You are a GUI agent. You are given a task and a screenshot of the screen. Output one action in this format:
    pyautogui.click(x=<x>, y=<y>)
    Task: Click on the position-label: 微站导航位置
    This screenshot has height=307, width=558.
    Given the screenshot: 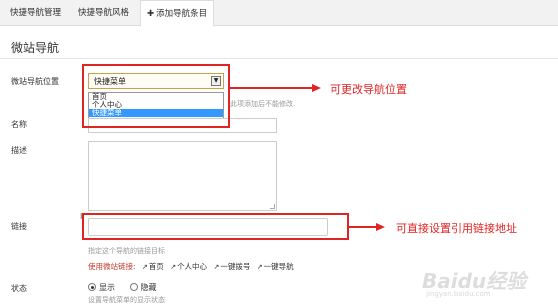 What is the action you would take?
    pyautogui.click(x=35, y=81)
    